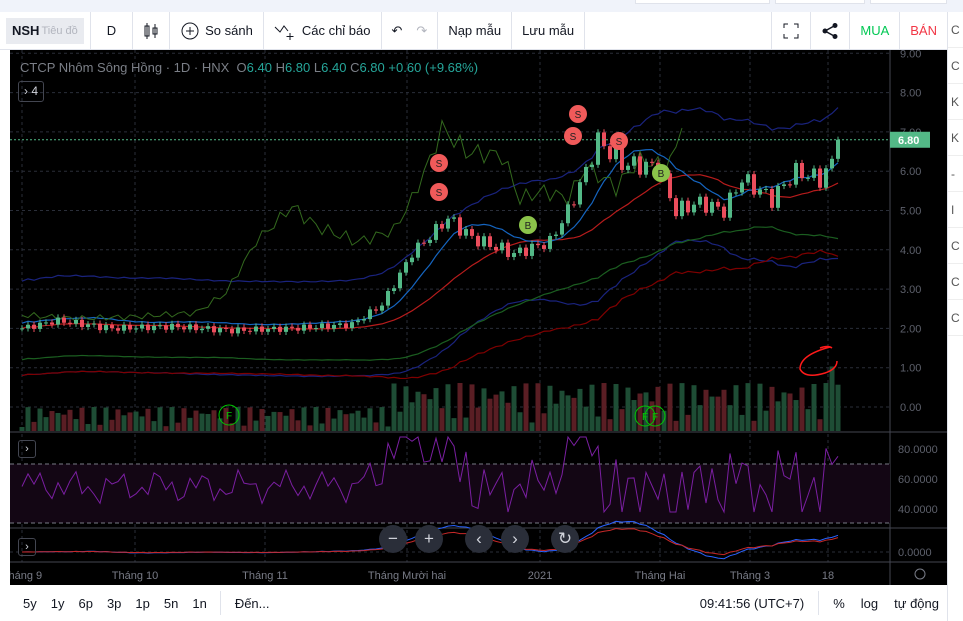 The width and height of the screenshot is (963, 621). I want to click on indicators-label: Các chỉ báo, so click(336, 30).